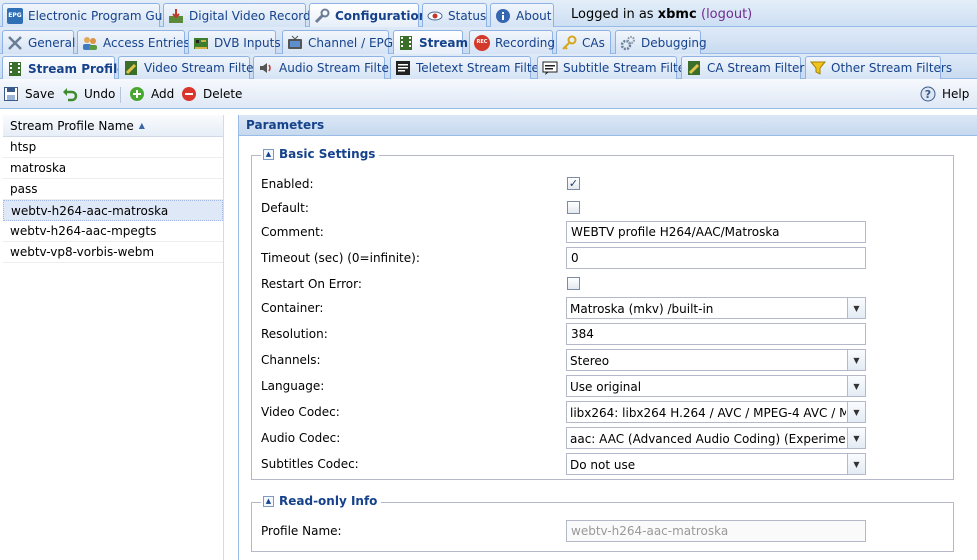 This screenshot has height=560, width=977. I want to click on tuner-card-icon, so click(201, 43).